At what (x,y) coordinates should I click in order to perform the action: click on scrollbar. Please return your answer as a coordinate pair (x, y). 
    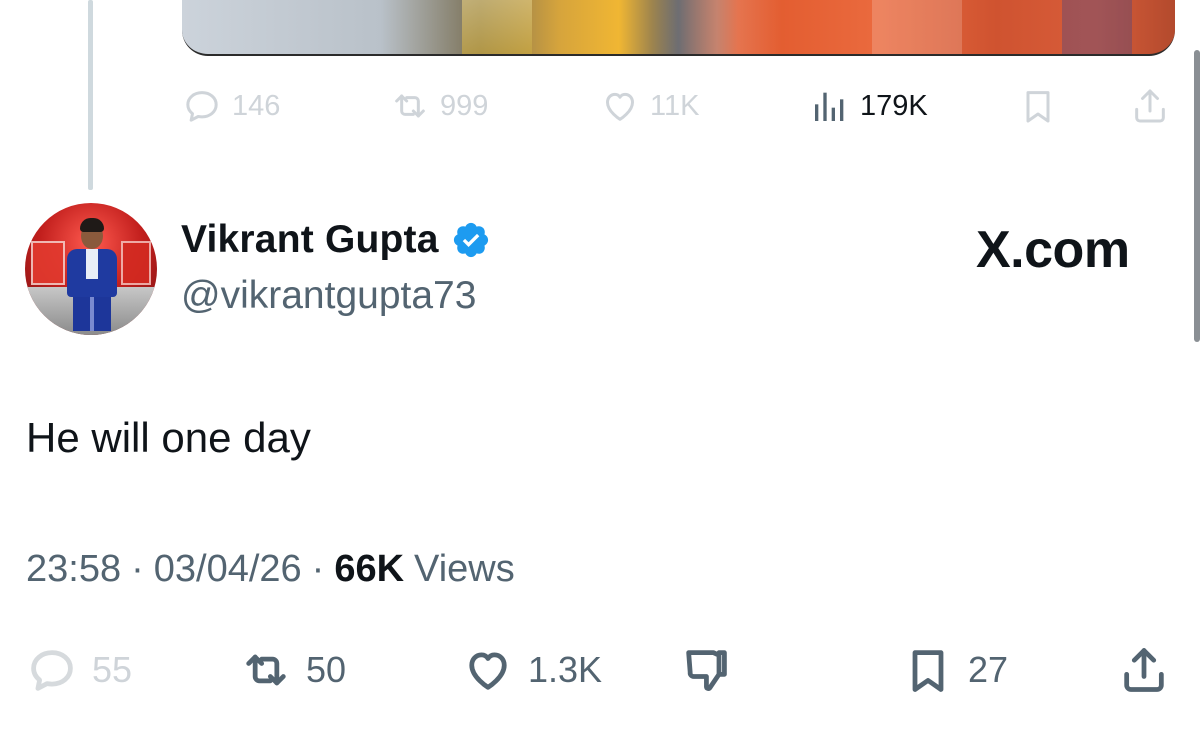
    Looking at the image, I should click on (1197, 196).